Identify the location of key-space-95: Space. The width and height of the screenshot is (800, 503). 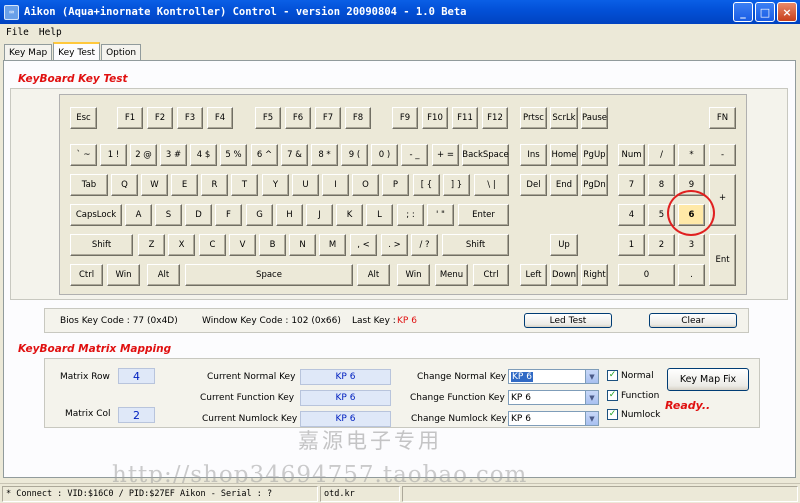
(269, 275).